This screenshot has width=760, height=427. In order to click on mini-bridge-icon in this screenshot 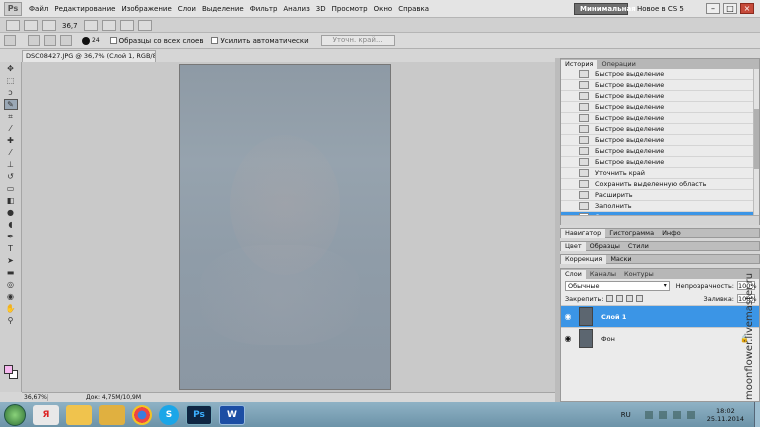, I will do `click(31, 25)`.